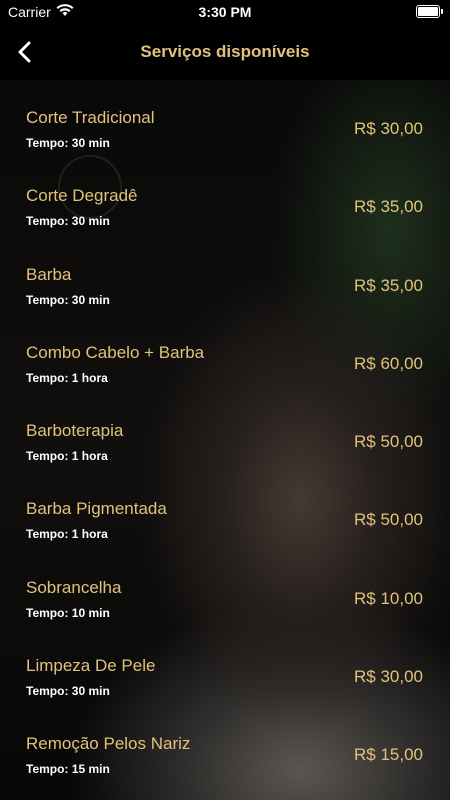 This screenshot has height=800, width=450. I want to click on service-name: Barba Pigmentada, so click(96, 509).